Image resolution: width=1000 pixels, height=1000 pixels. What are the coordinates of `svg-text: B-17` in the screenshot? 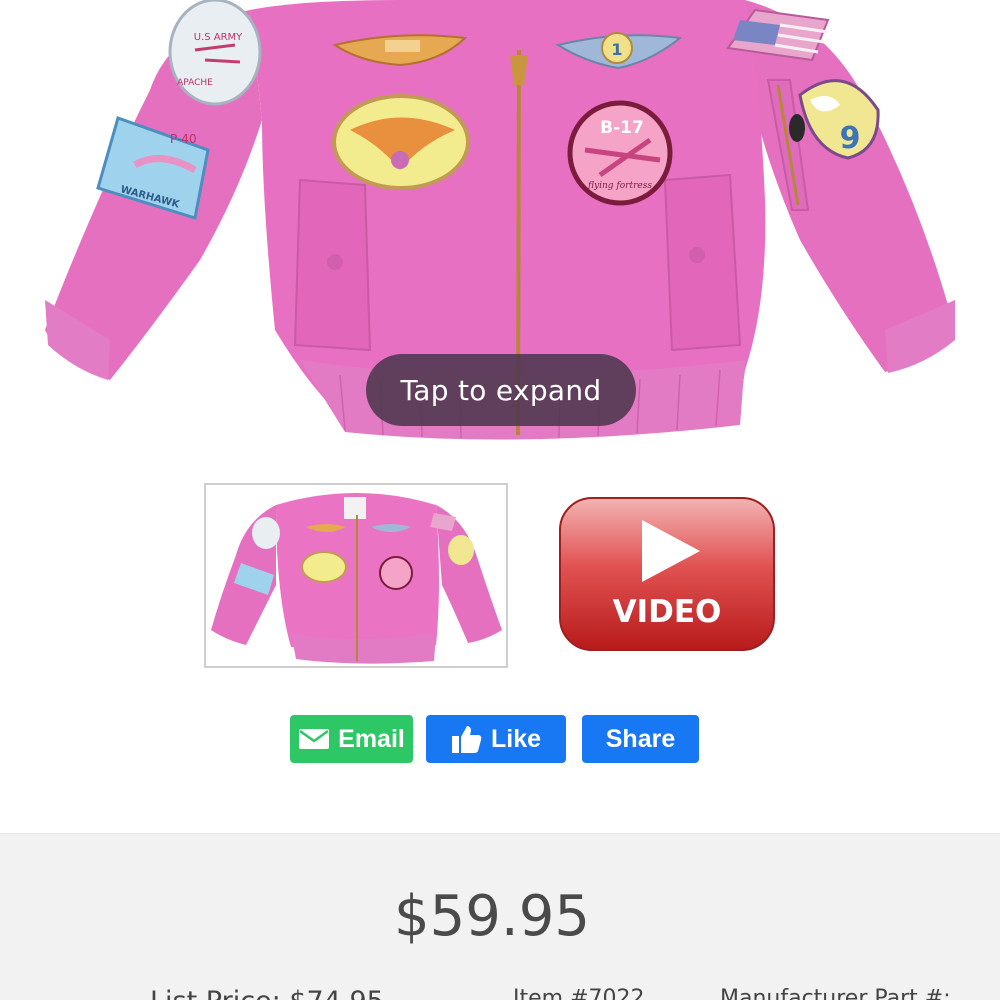 It's located at (622, 128).